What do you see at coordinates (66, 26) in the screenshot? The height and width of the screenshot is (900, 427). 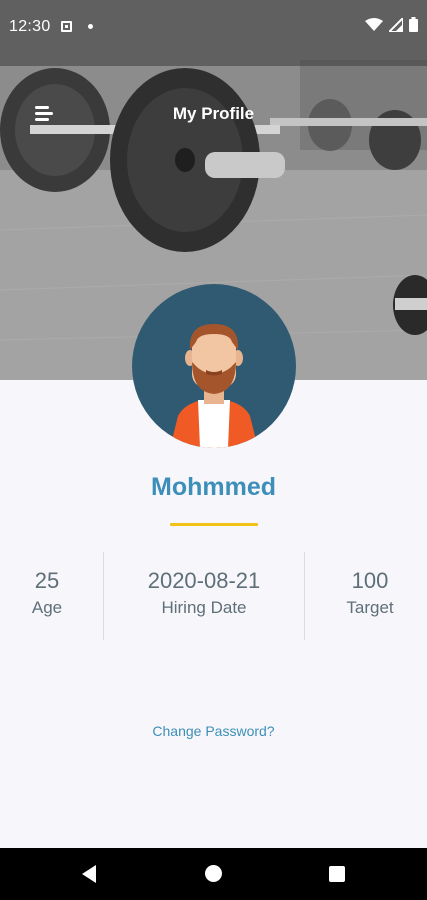 I see `image-notification-icon` at bounding box center [66, 26].